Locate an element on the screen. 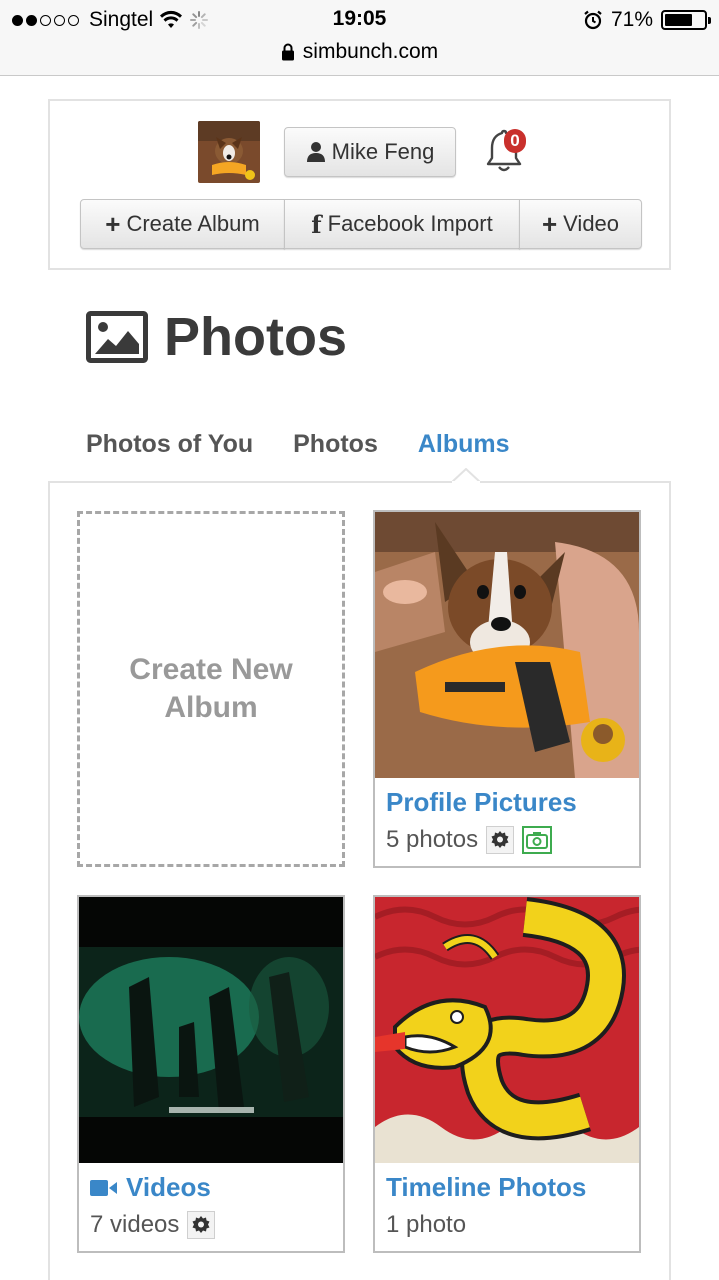 The height and width of the screenshot is (1280, 719). user-name: Mike Feng is located at coordinates (383, 151).